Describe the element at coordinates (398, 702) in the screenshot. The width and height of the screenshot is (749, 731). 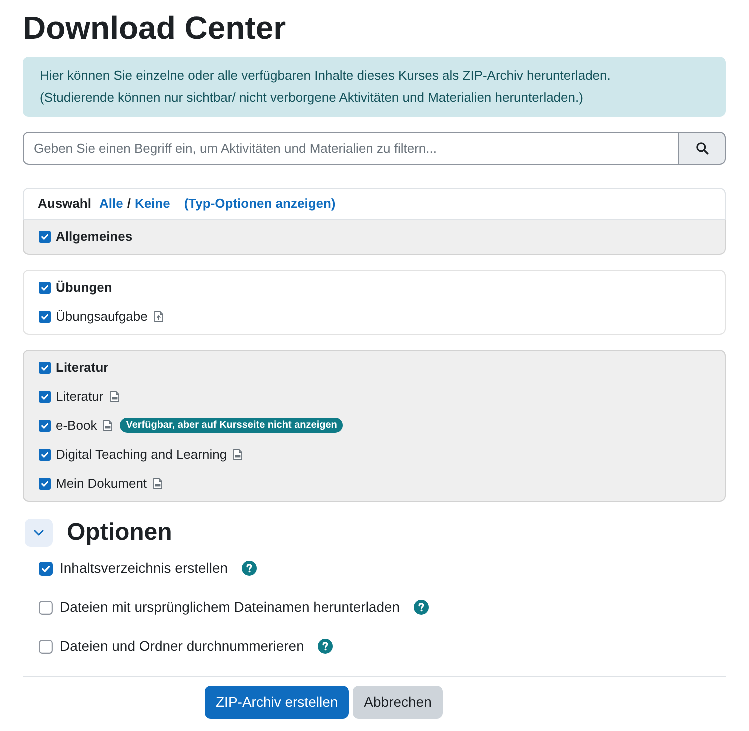
I see `cancel-button: Abbrechen` at that location.